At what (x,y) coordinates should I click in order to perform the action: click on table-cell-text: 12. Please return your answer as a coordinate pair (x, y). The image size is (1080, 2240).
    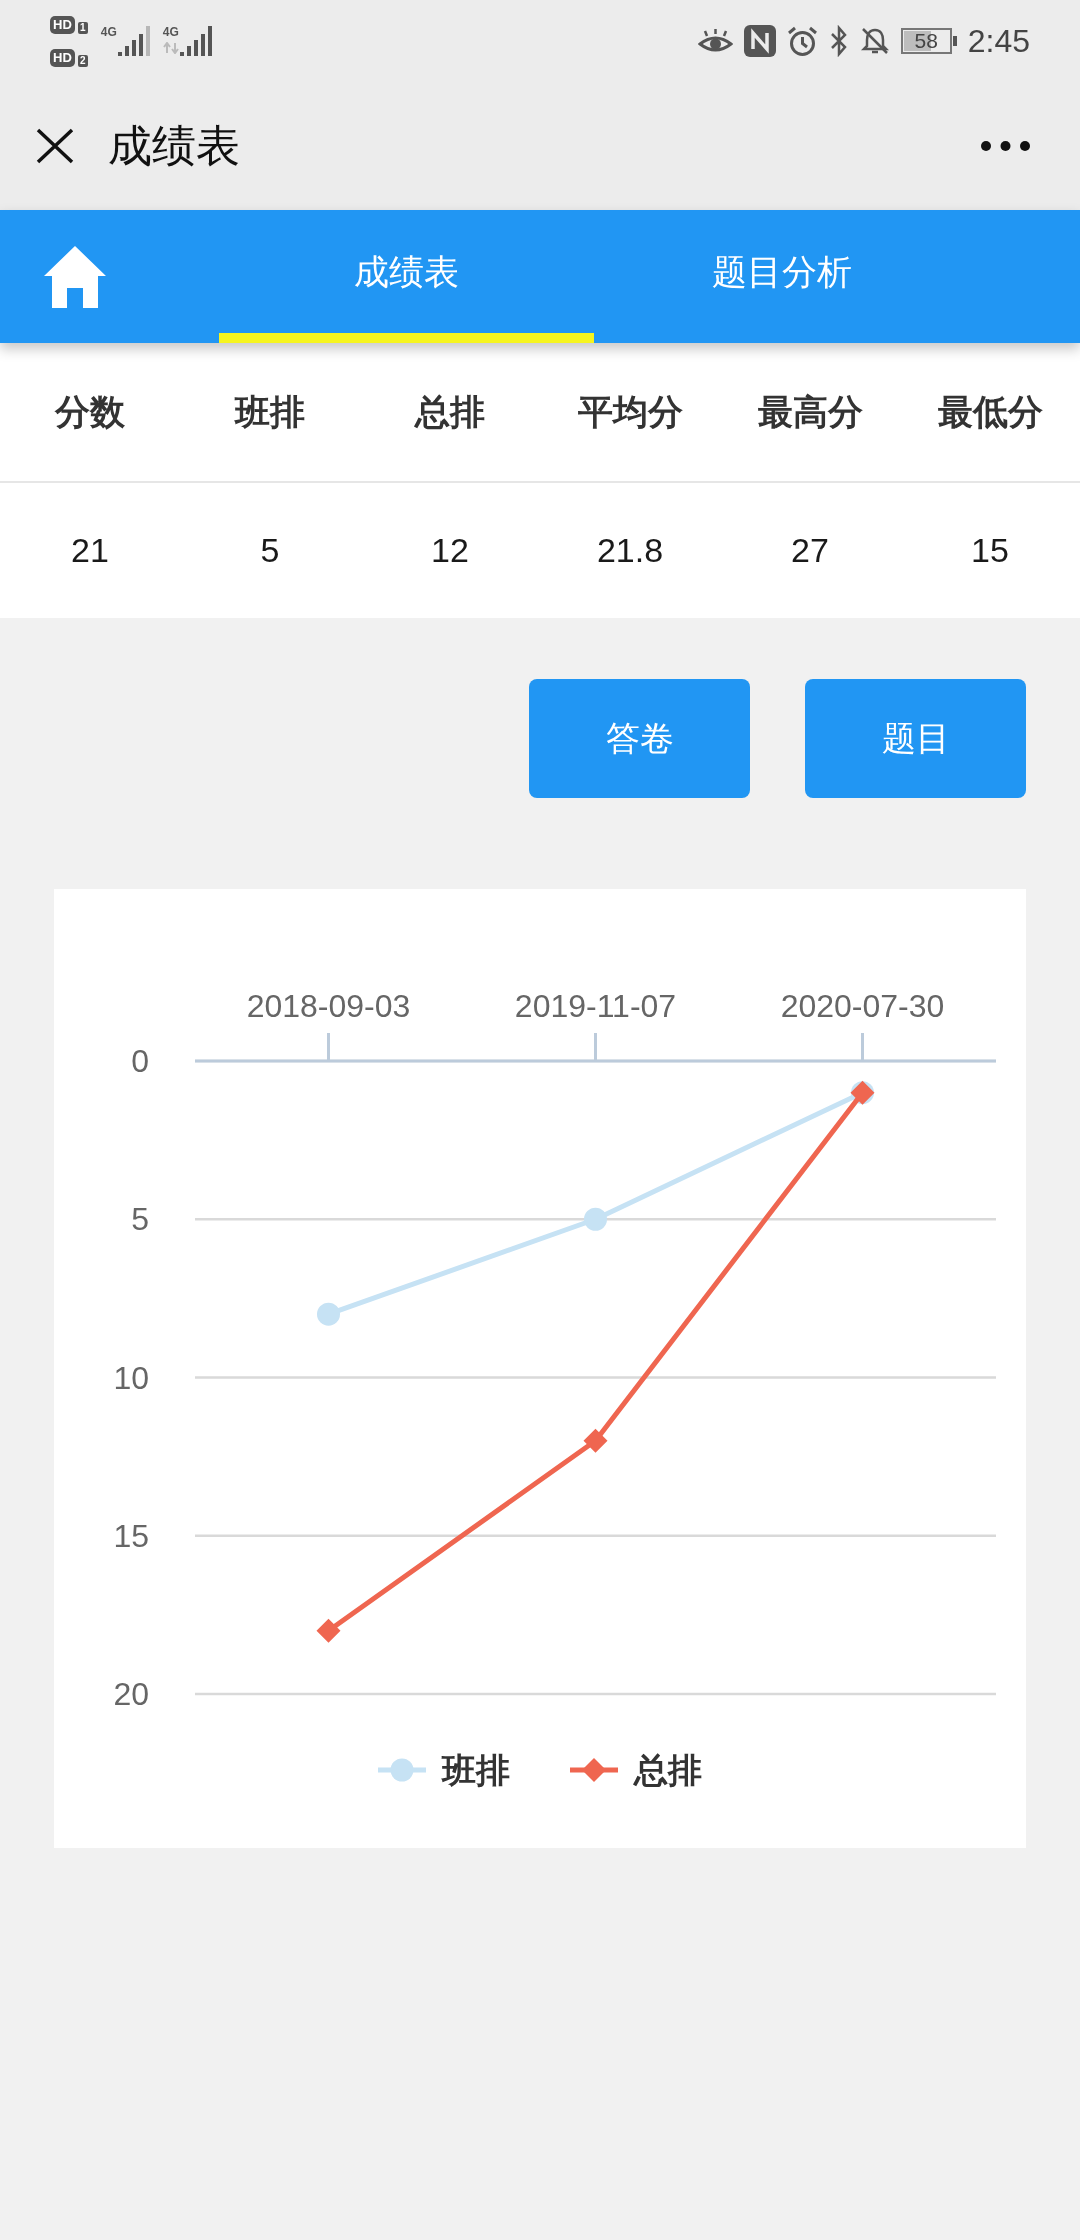
    Looking at the image, I should click on (450, 550).